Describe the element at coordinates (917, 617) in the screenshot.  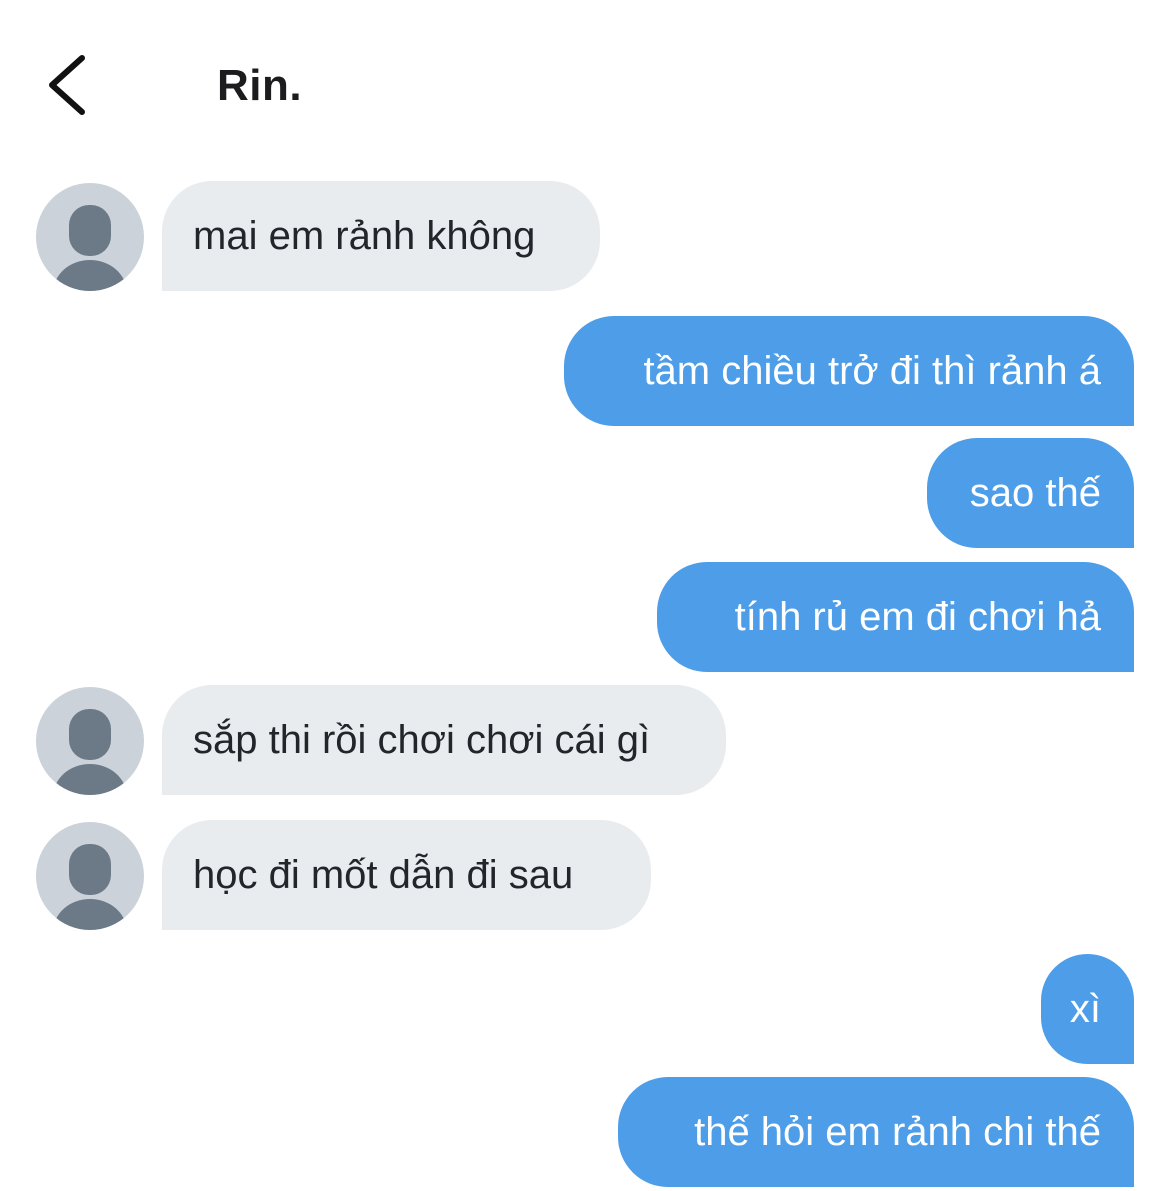
I see `message-text: tính rủ em đi chơi hả` at that location.